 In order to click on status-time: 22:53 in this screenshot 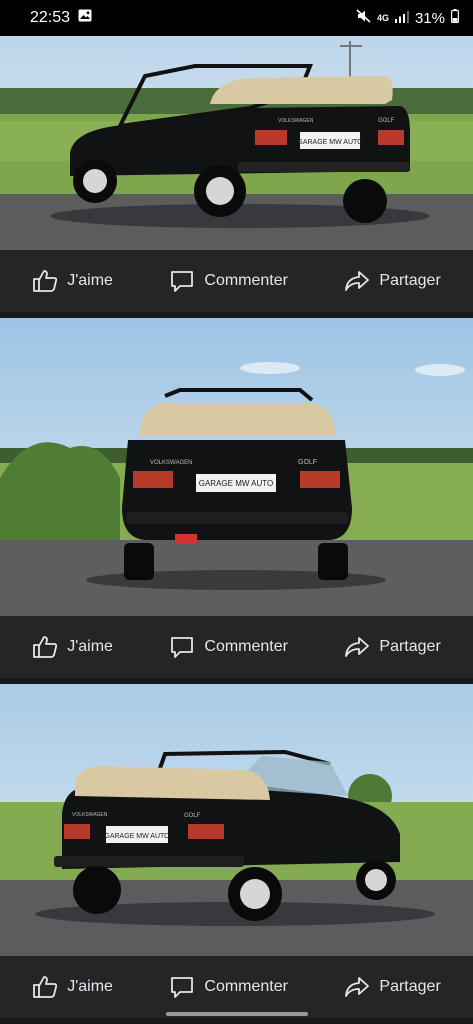, I will do `click(50, 17)`.